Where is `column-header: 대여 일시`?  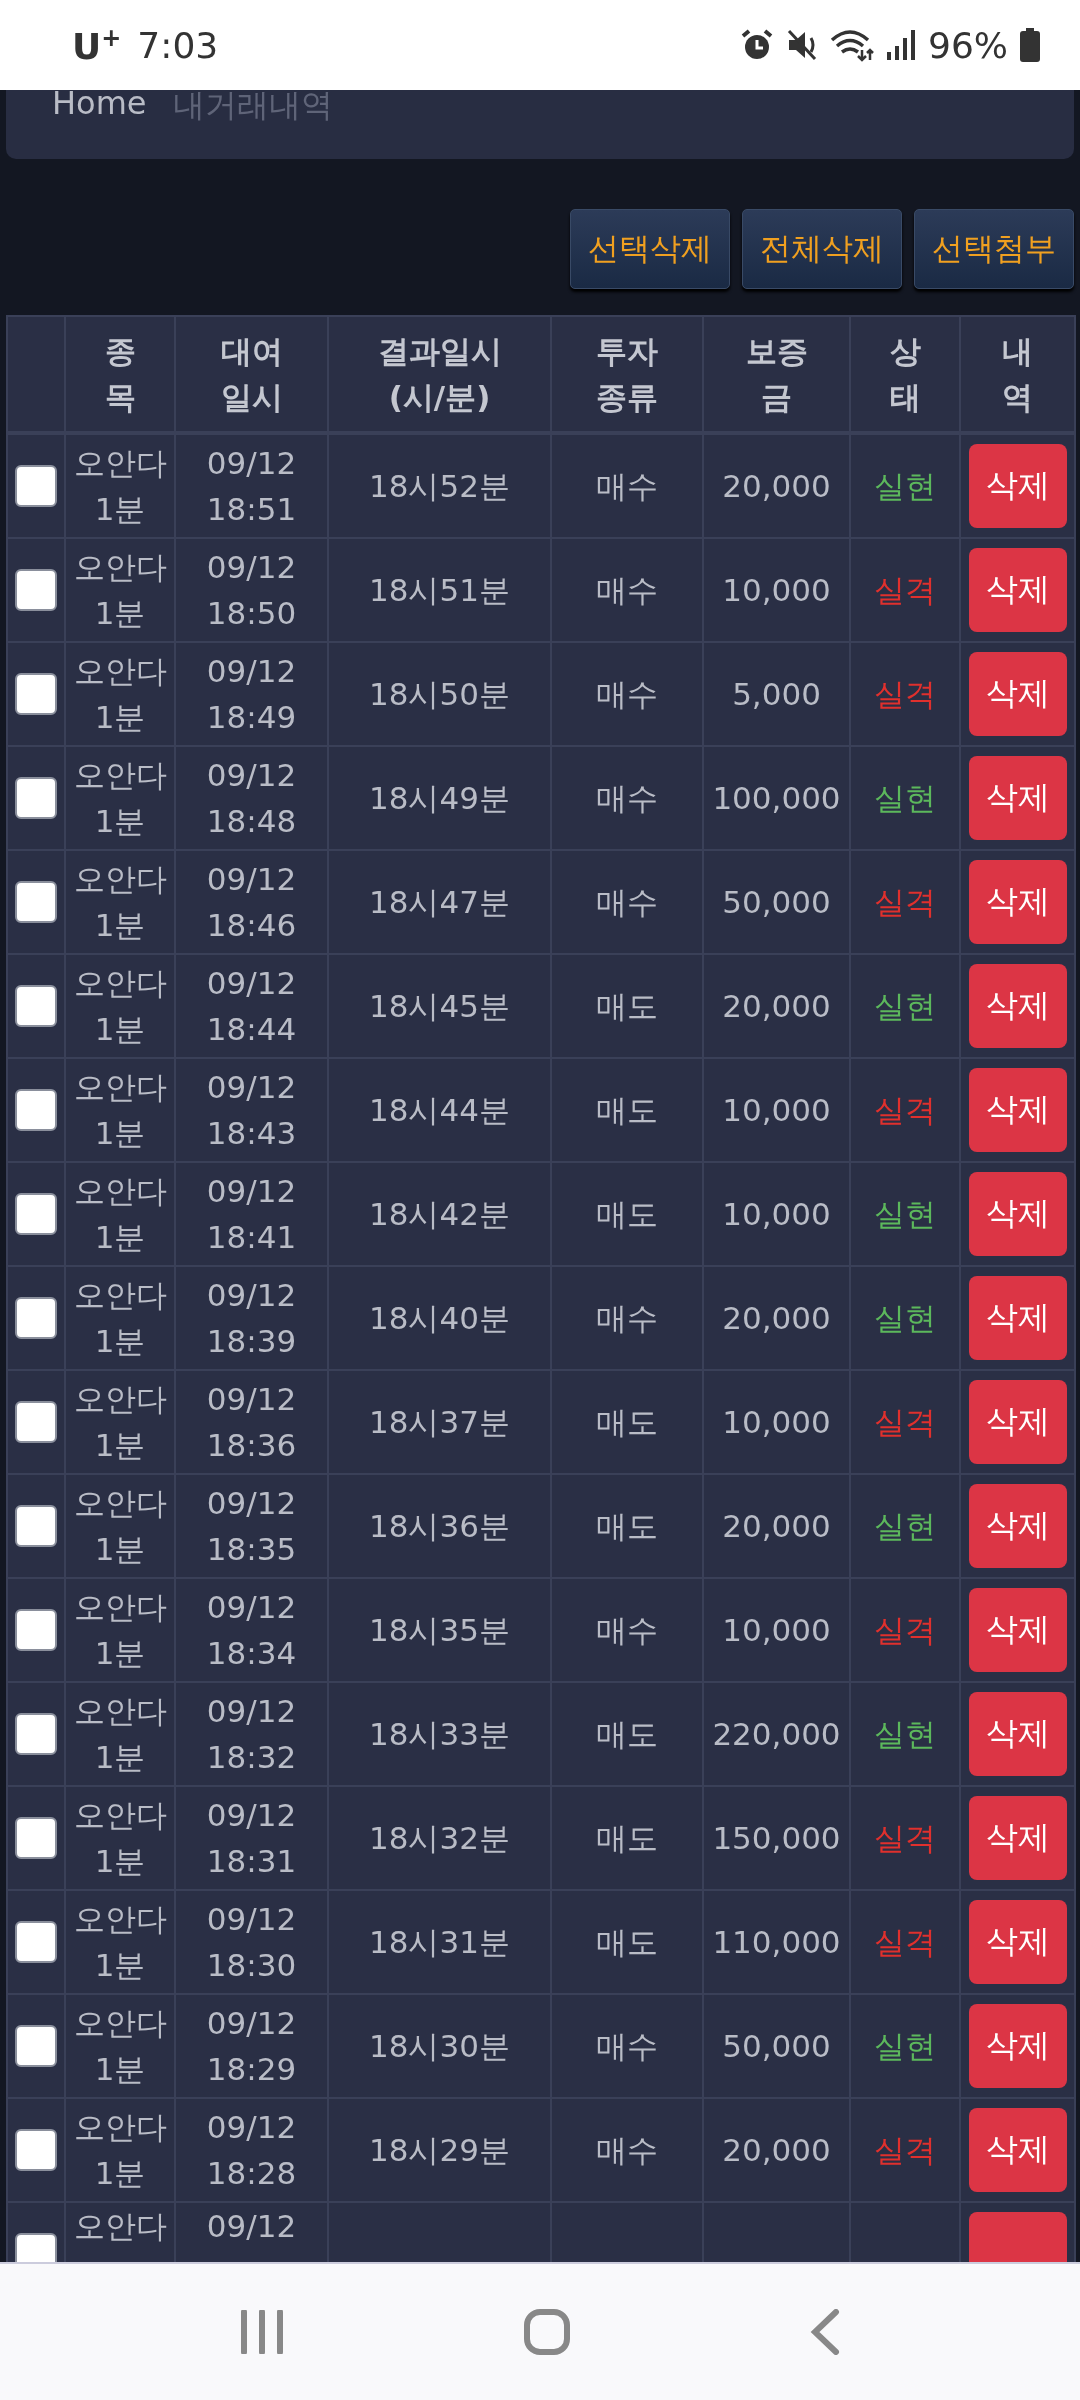 column-header: 대여 일시 is located at coordinates (251, 374).